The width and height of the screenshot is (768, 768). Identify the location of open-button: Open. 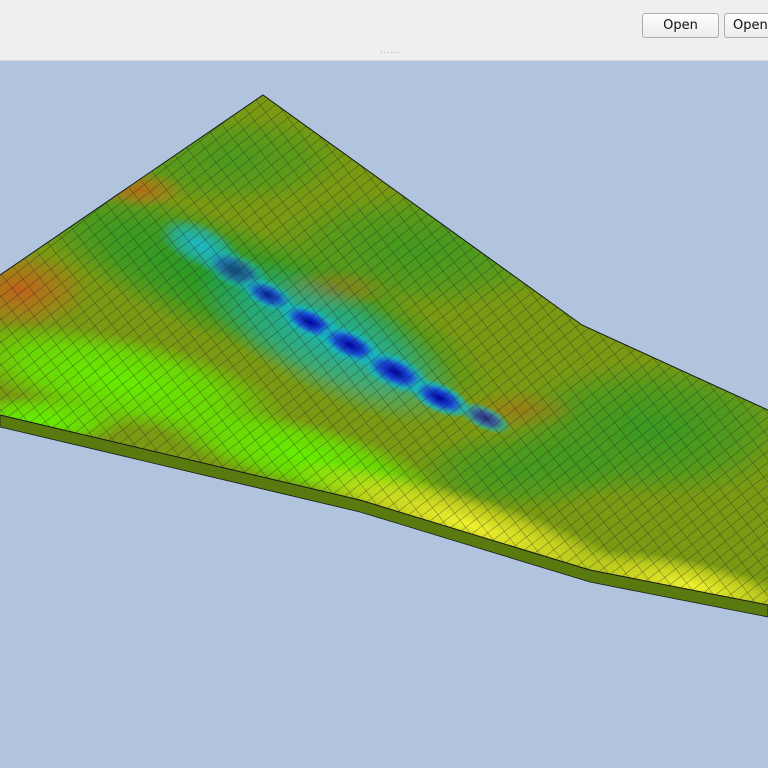
(680, 25).